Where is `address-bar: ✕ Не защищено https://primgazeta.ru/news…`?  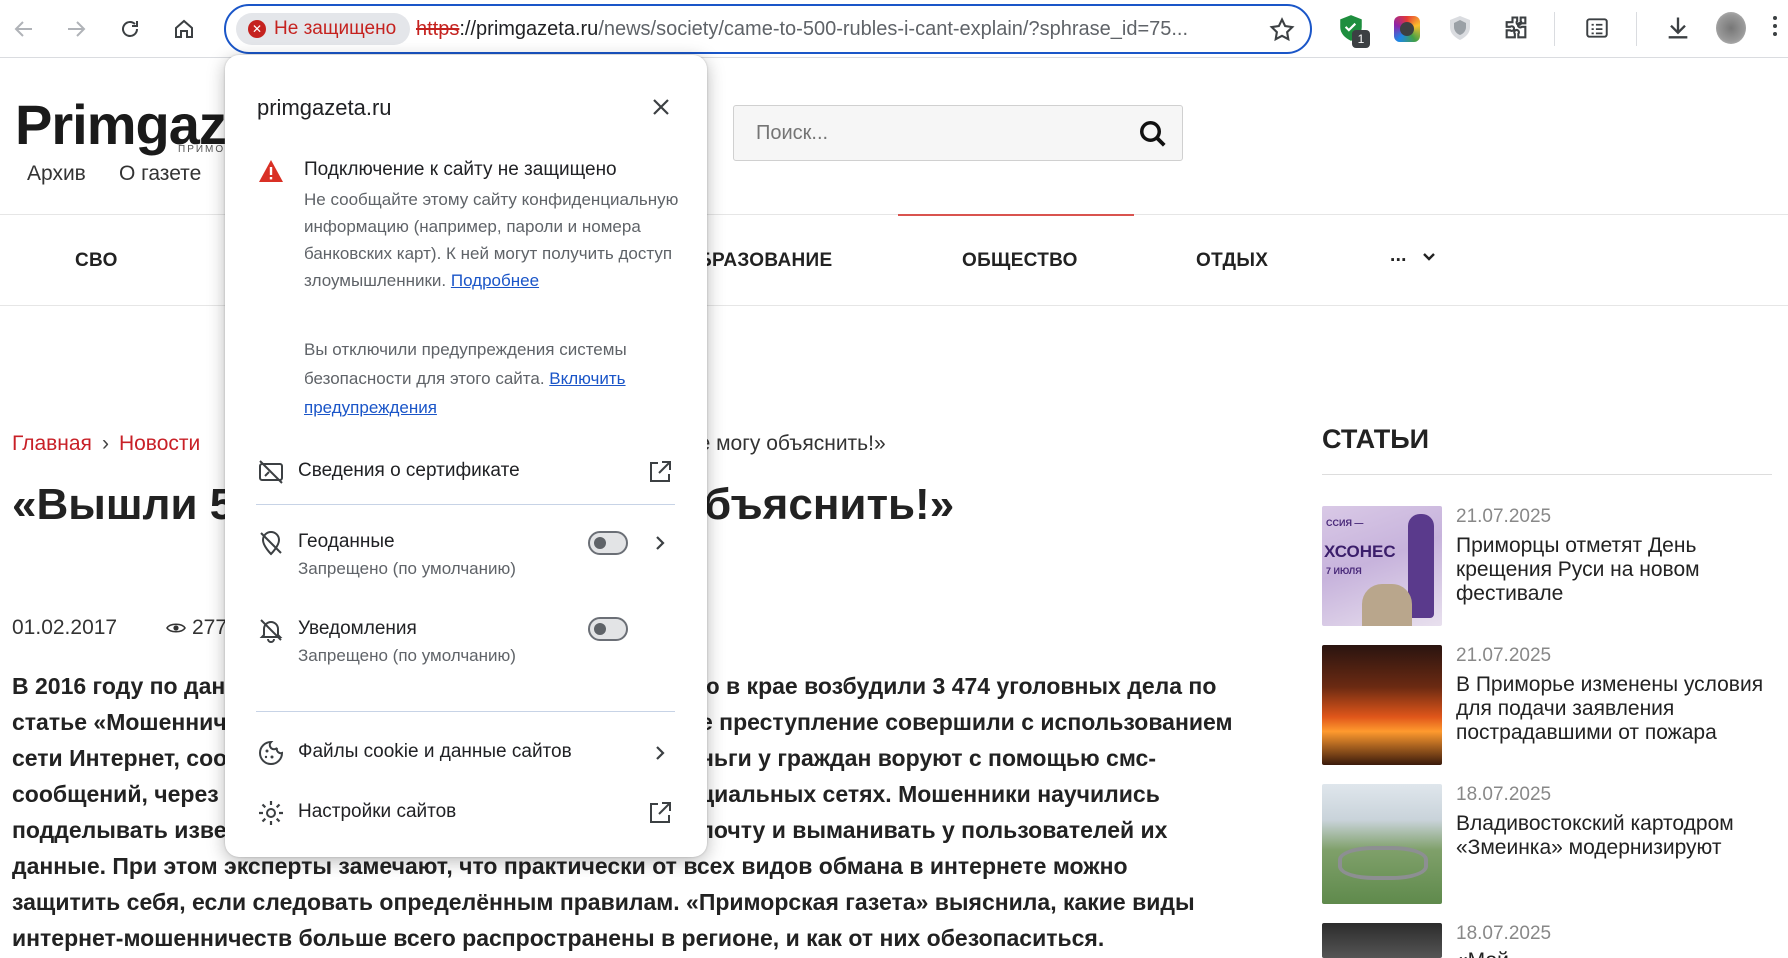
address-bar: ✕ Не защищено https://primgazeta.ru/news… is located at coordinates (768, 29).